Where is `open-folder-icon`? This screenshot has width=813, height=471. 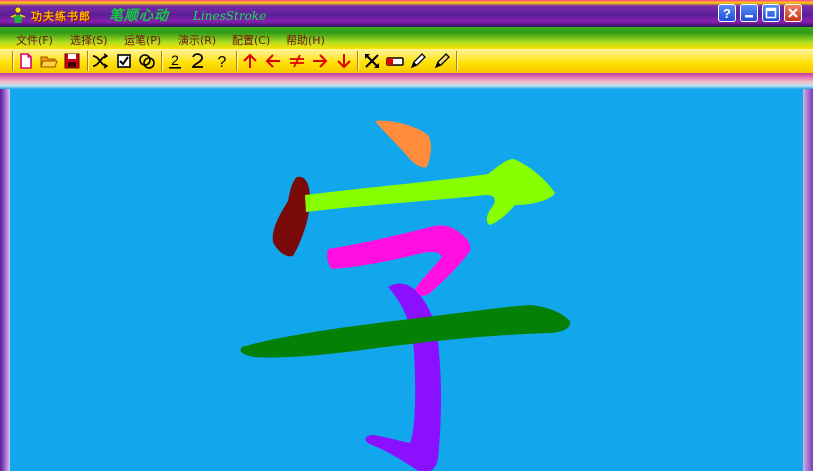
open-folder-icon is located at coordinates (49, 62).